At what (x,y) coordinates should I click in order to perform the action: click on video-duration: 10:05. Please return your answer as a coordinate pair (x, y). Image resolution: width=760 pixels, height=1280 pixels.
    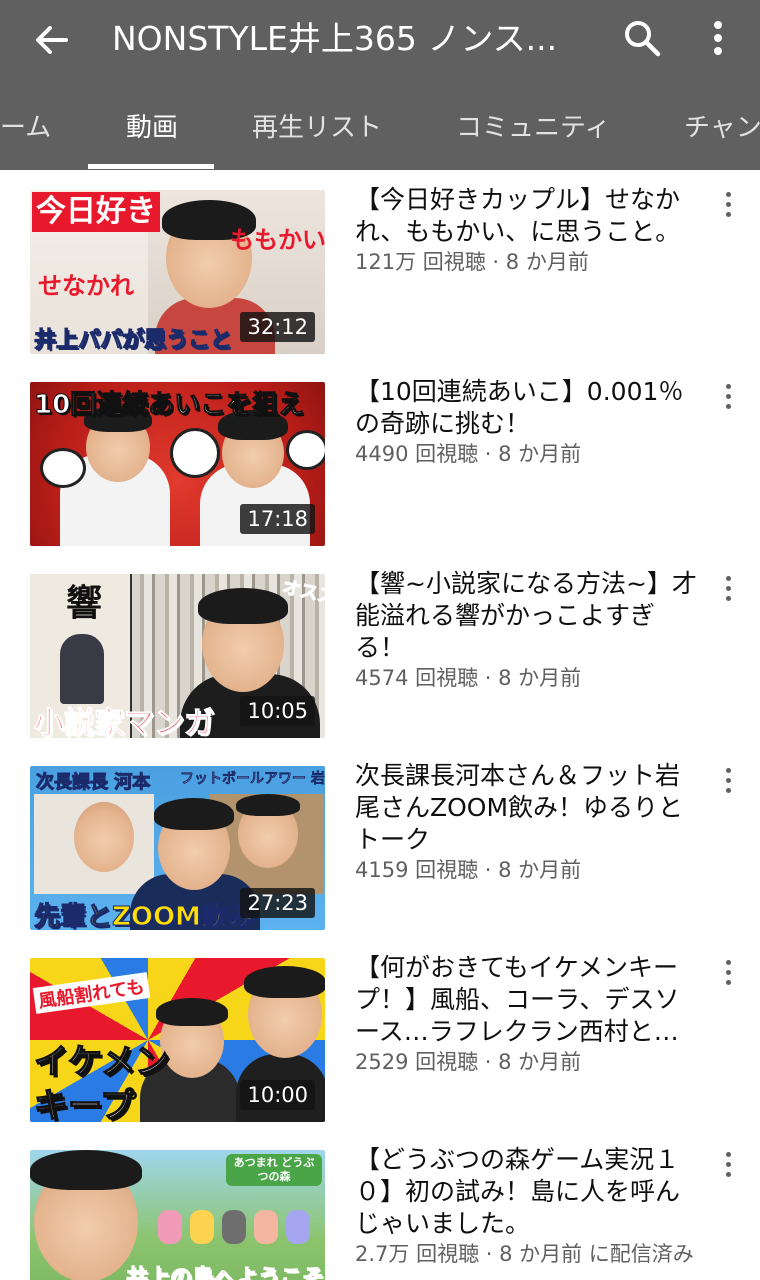
    Looking at the image, I should click on (277, 711).